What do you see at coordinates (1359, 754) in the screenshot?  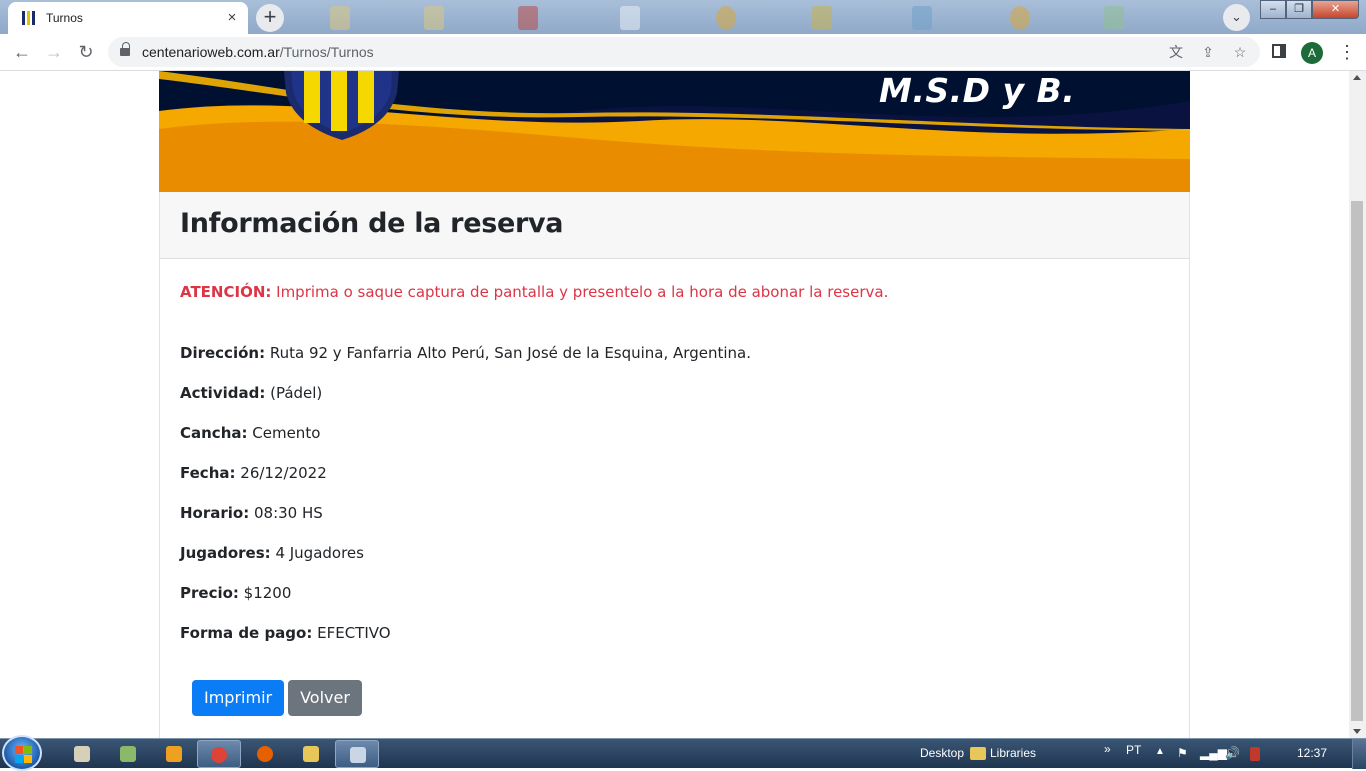 I see `show-desktop-button` at bounding box center [1359, 754].